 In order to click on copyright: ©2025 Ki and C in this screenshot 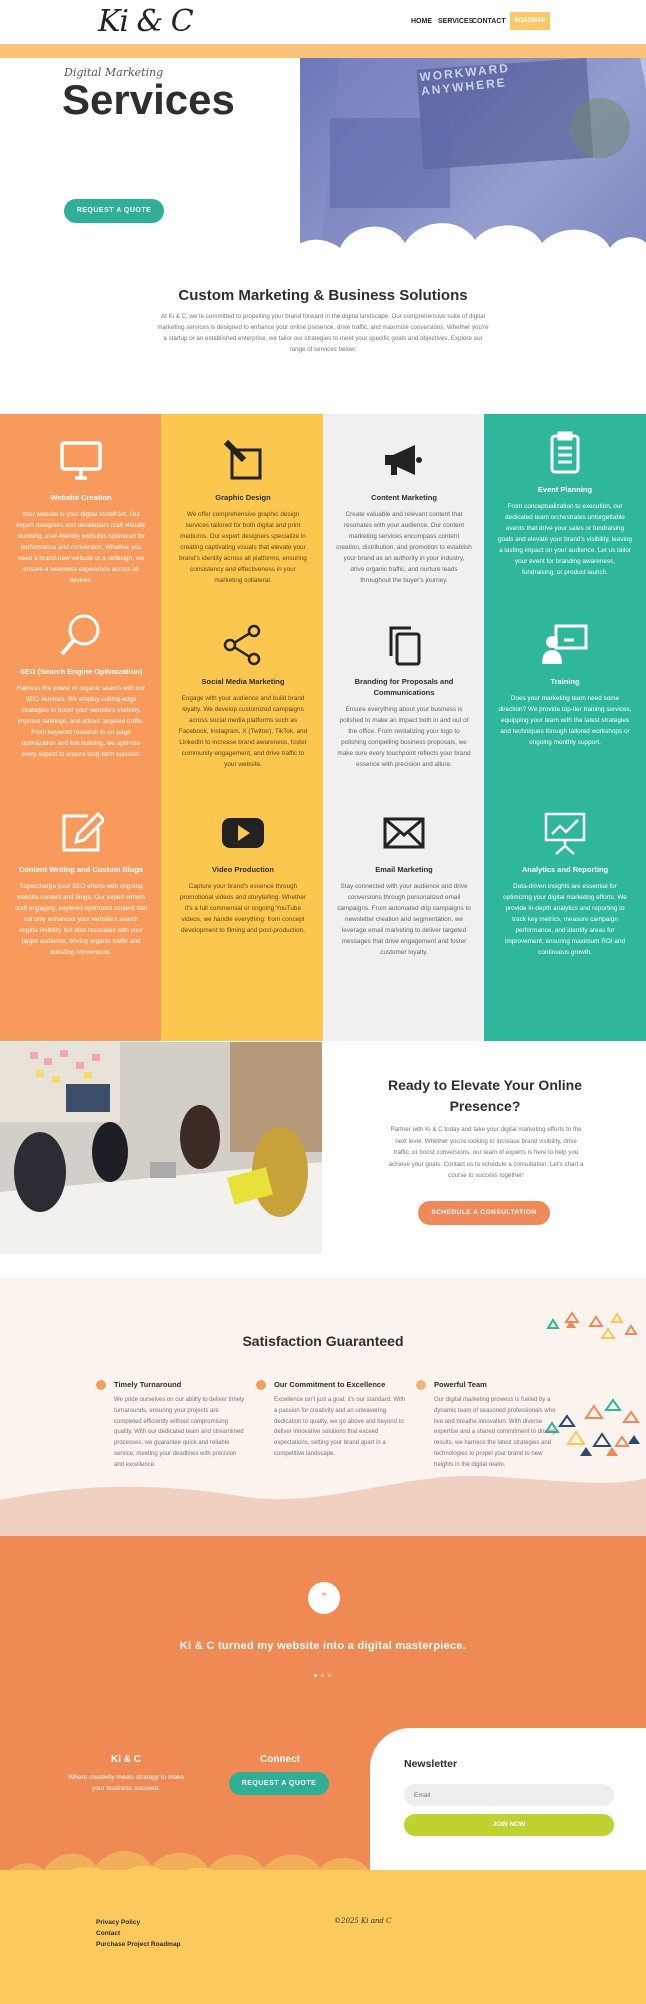, I will do `click(363, 1921)`.